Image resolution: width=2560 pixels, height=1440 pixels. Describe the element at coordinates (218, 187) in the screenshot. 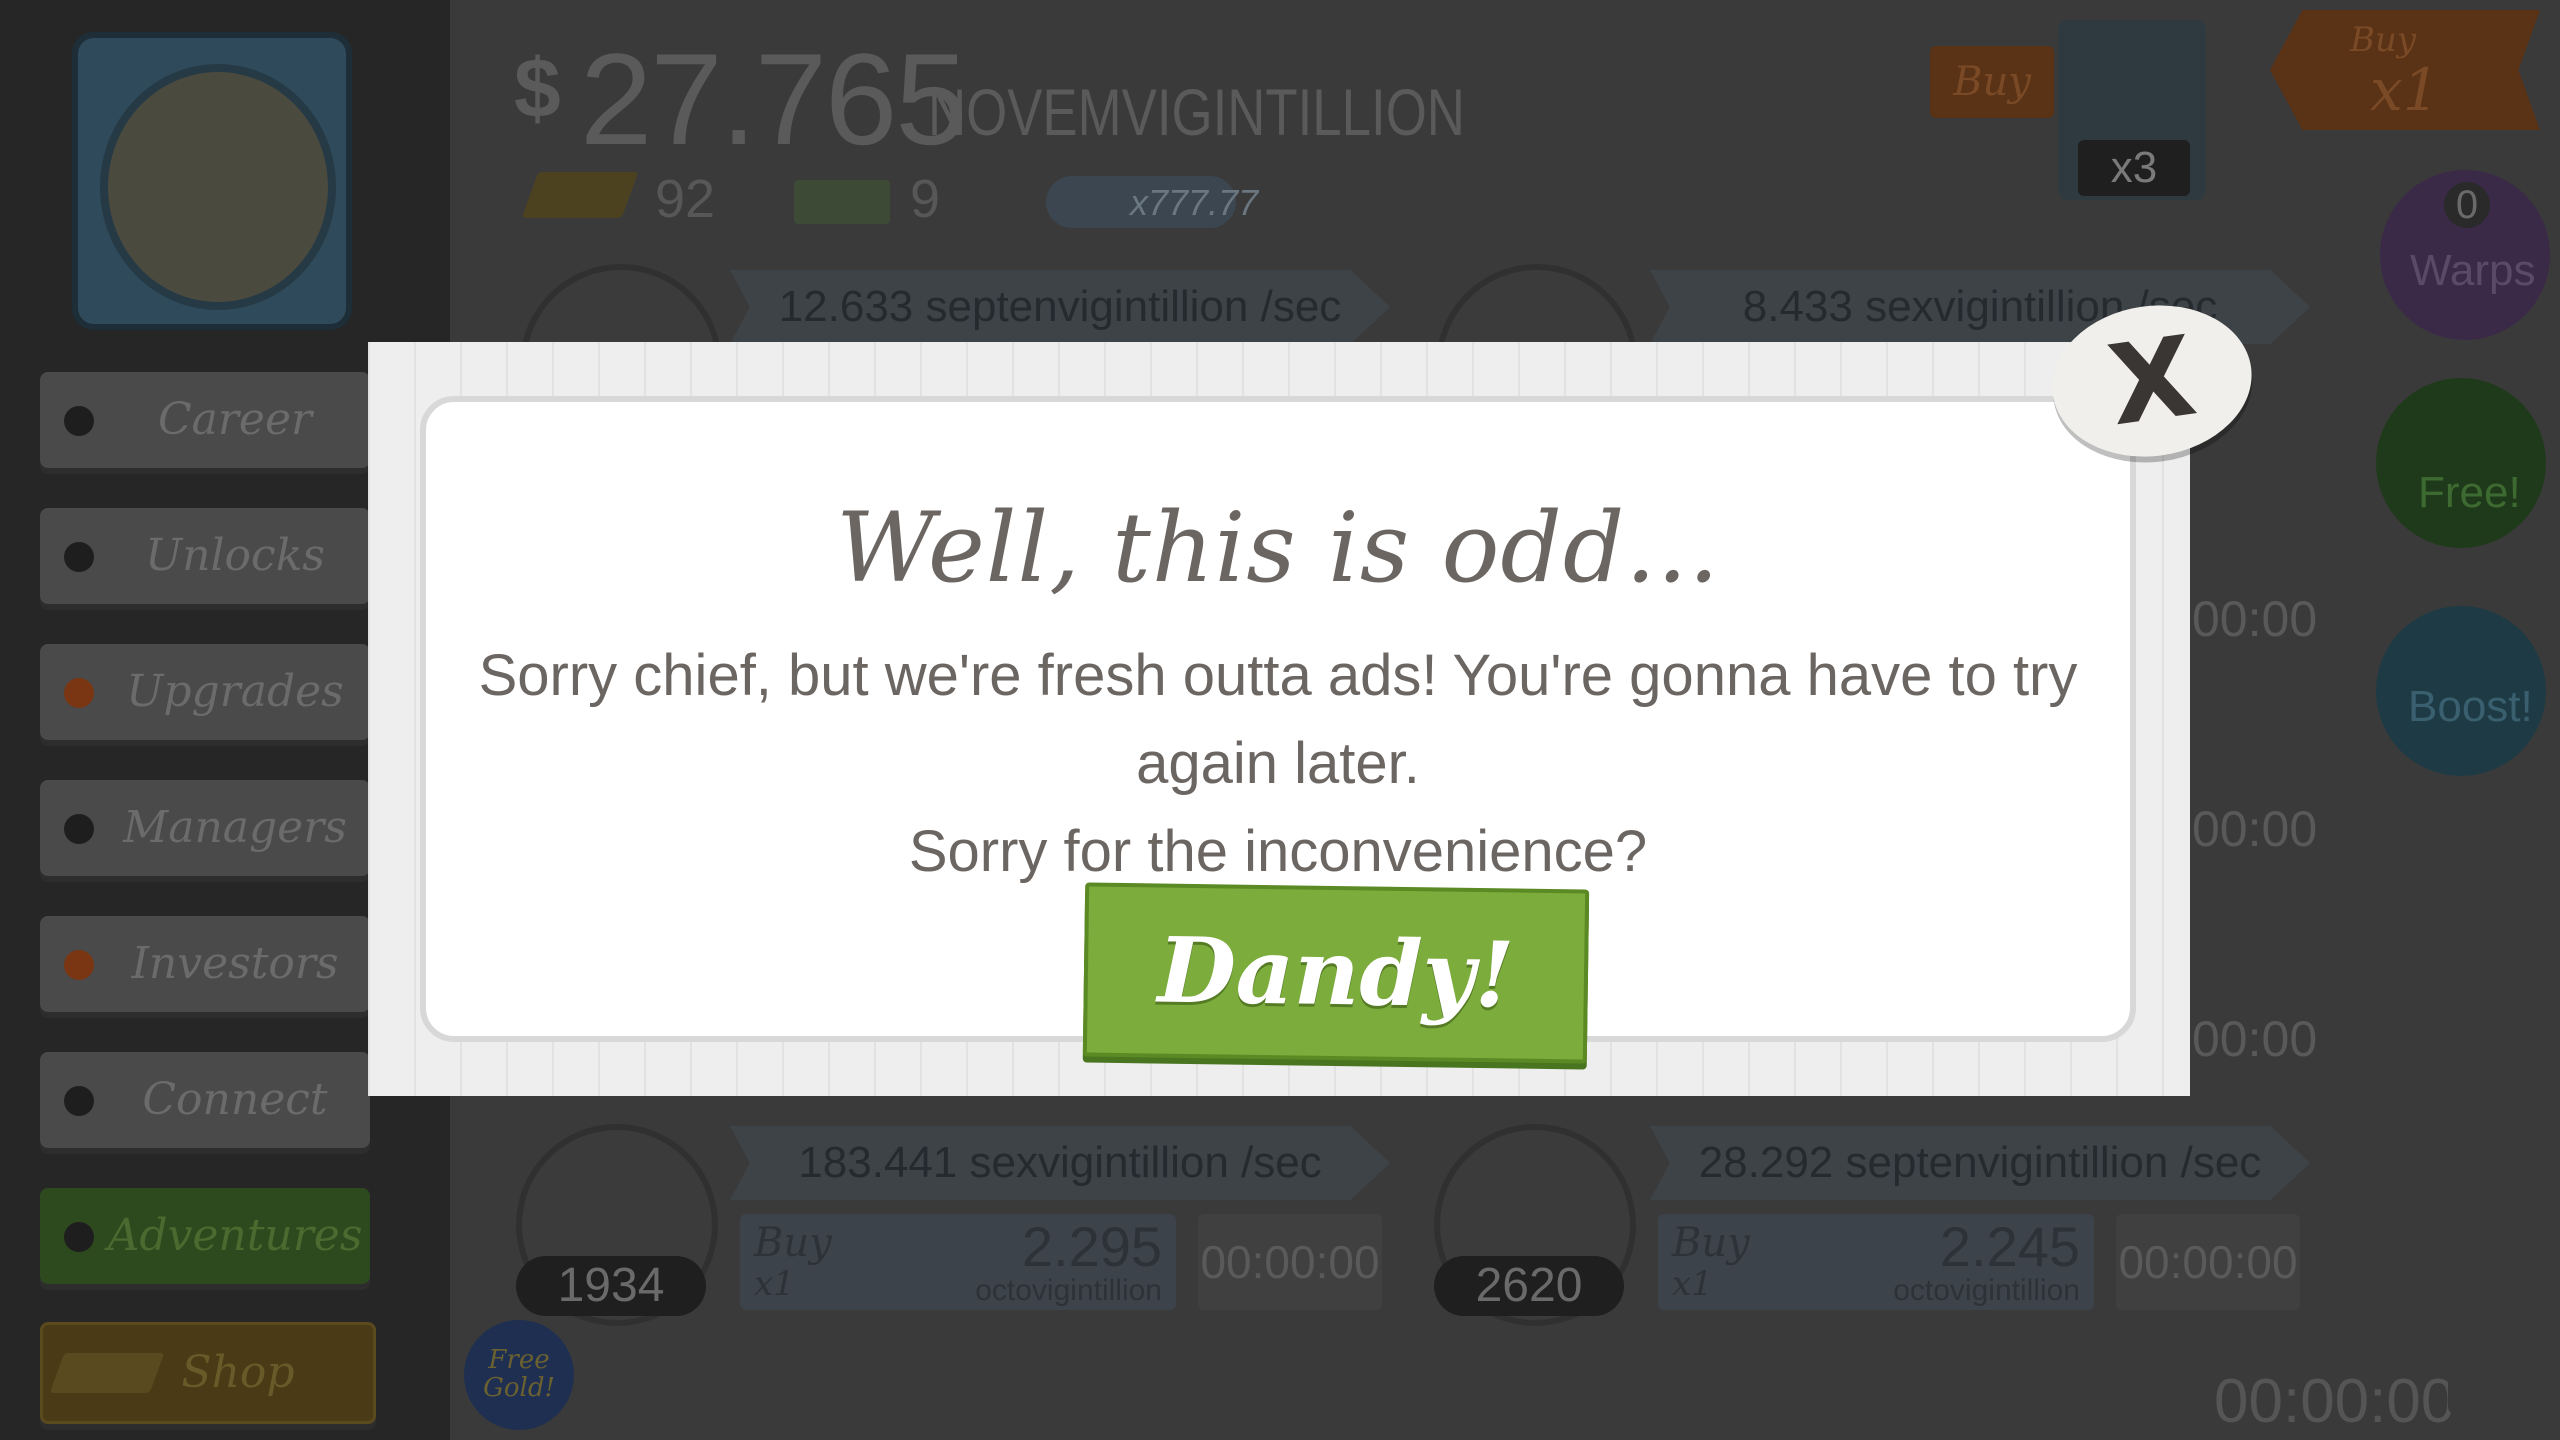

I see `astronaut-avatar-icon` at that location.